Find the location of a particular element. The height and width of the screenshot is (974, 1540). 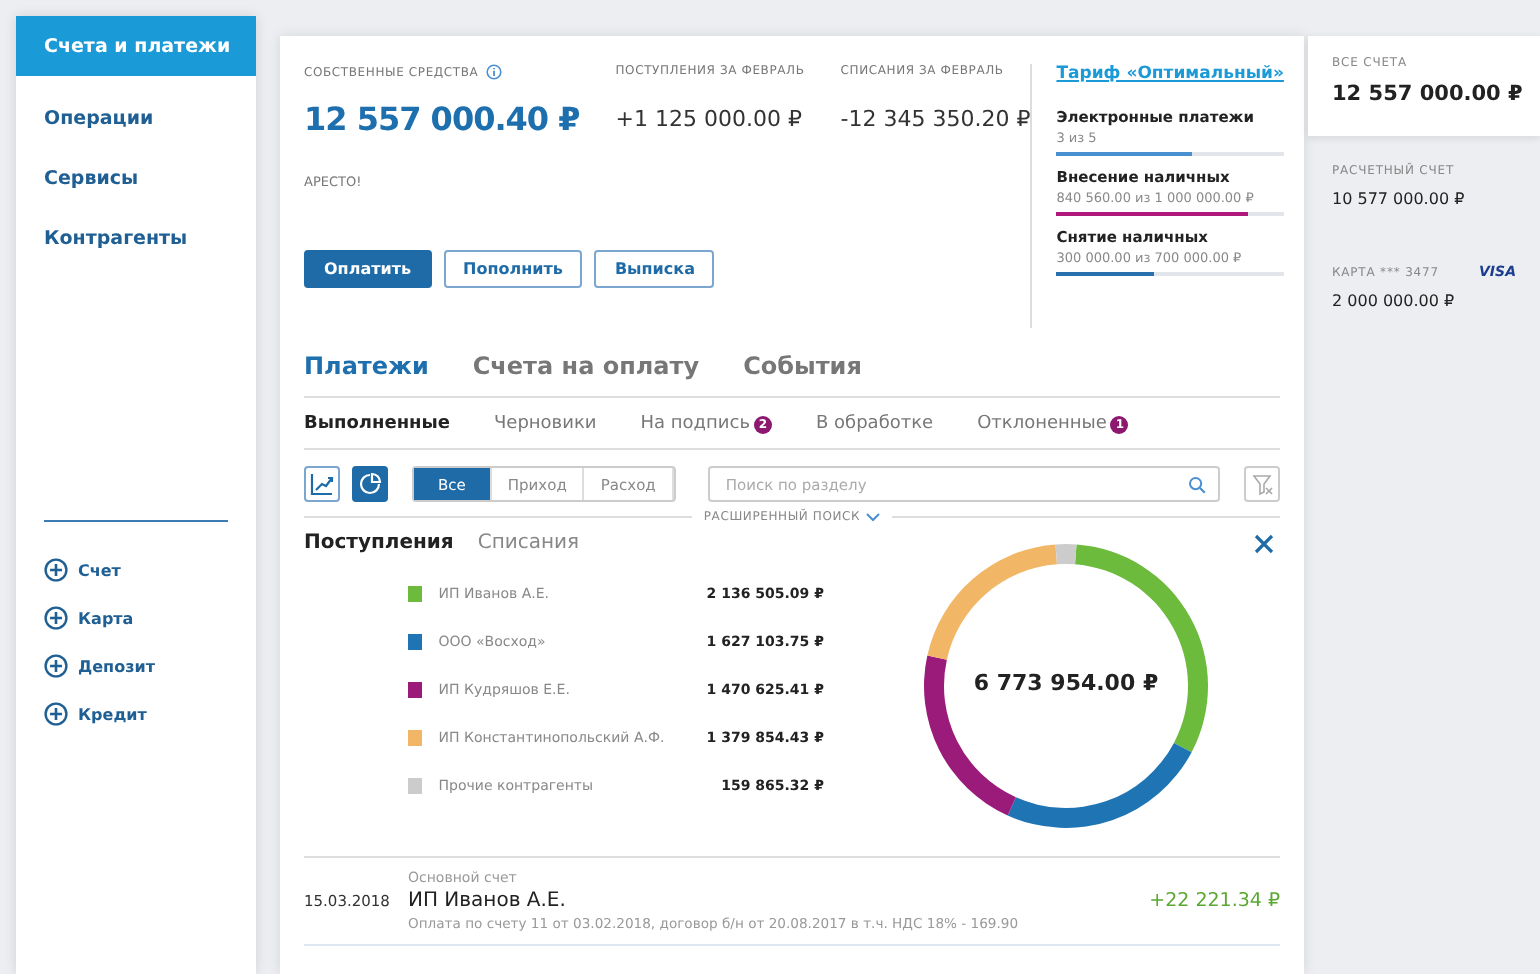

info-icon is located at coordinates (494, 72).